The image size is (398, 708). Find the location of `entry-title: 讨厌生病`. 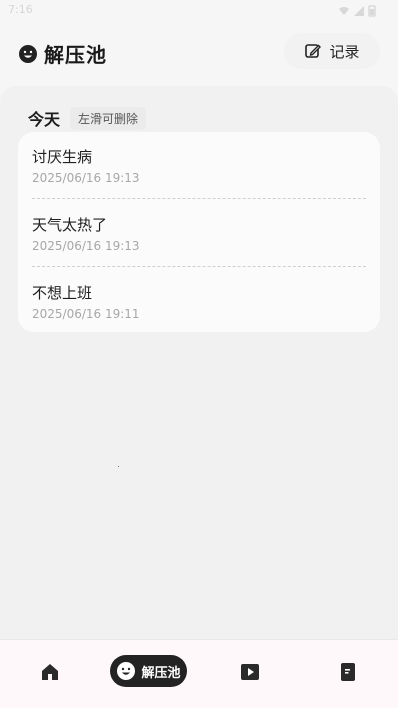

entry-title: 讨厌生病 is located at coordinates (62, 157).